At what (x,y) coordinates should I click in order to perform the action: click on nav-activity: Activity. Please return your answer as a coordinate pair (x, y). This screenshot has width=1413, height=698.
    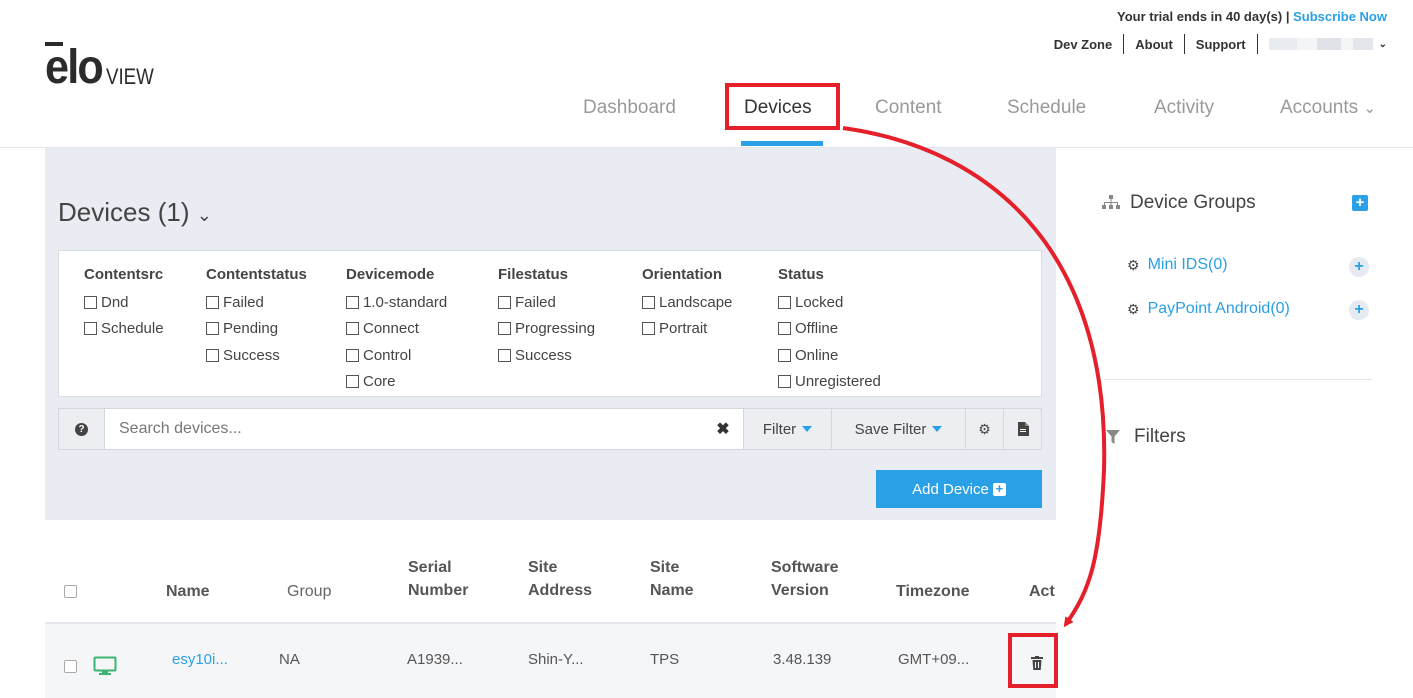
    Looking at the image, I should click on (1184, 108).